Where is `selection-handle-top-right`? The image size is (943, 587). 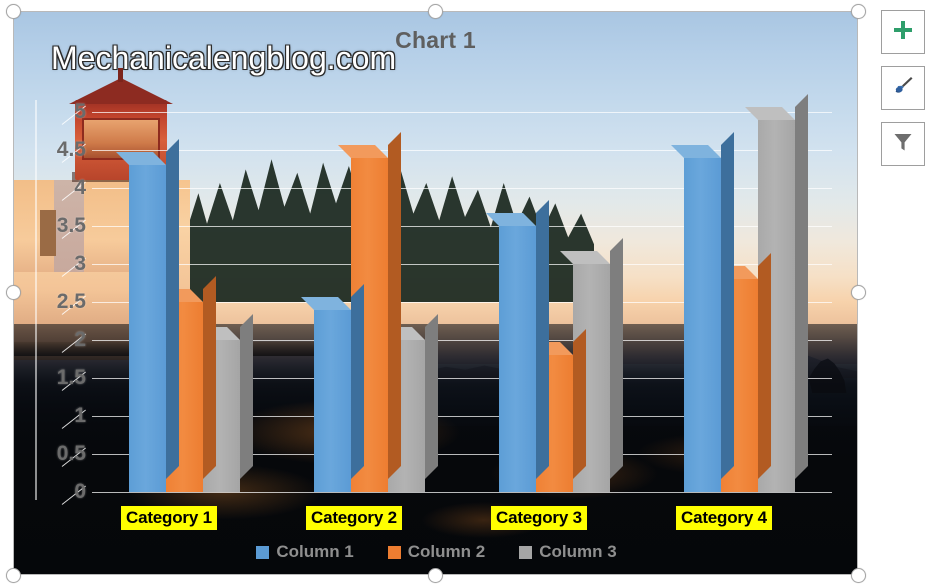 selection-handle-top-right is located at coordinates (858, 11).